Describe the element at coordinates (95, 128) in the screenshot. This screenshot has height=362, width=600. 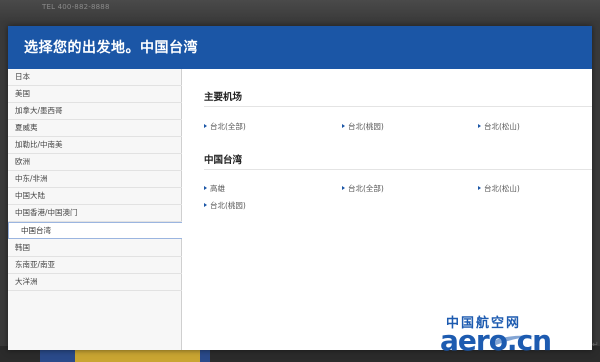
I see `region-item-hawaii: 夏威夷` at that location.